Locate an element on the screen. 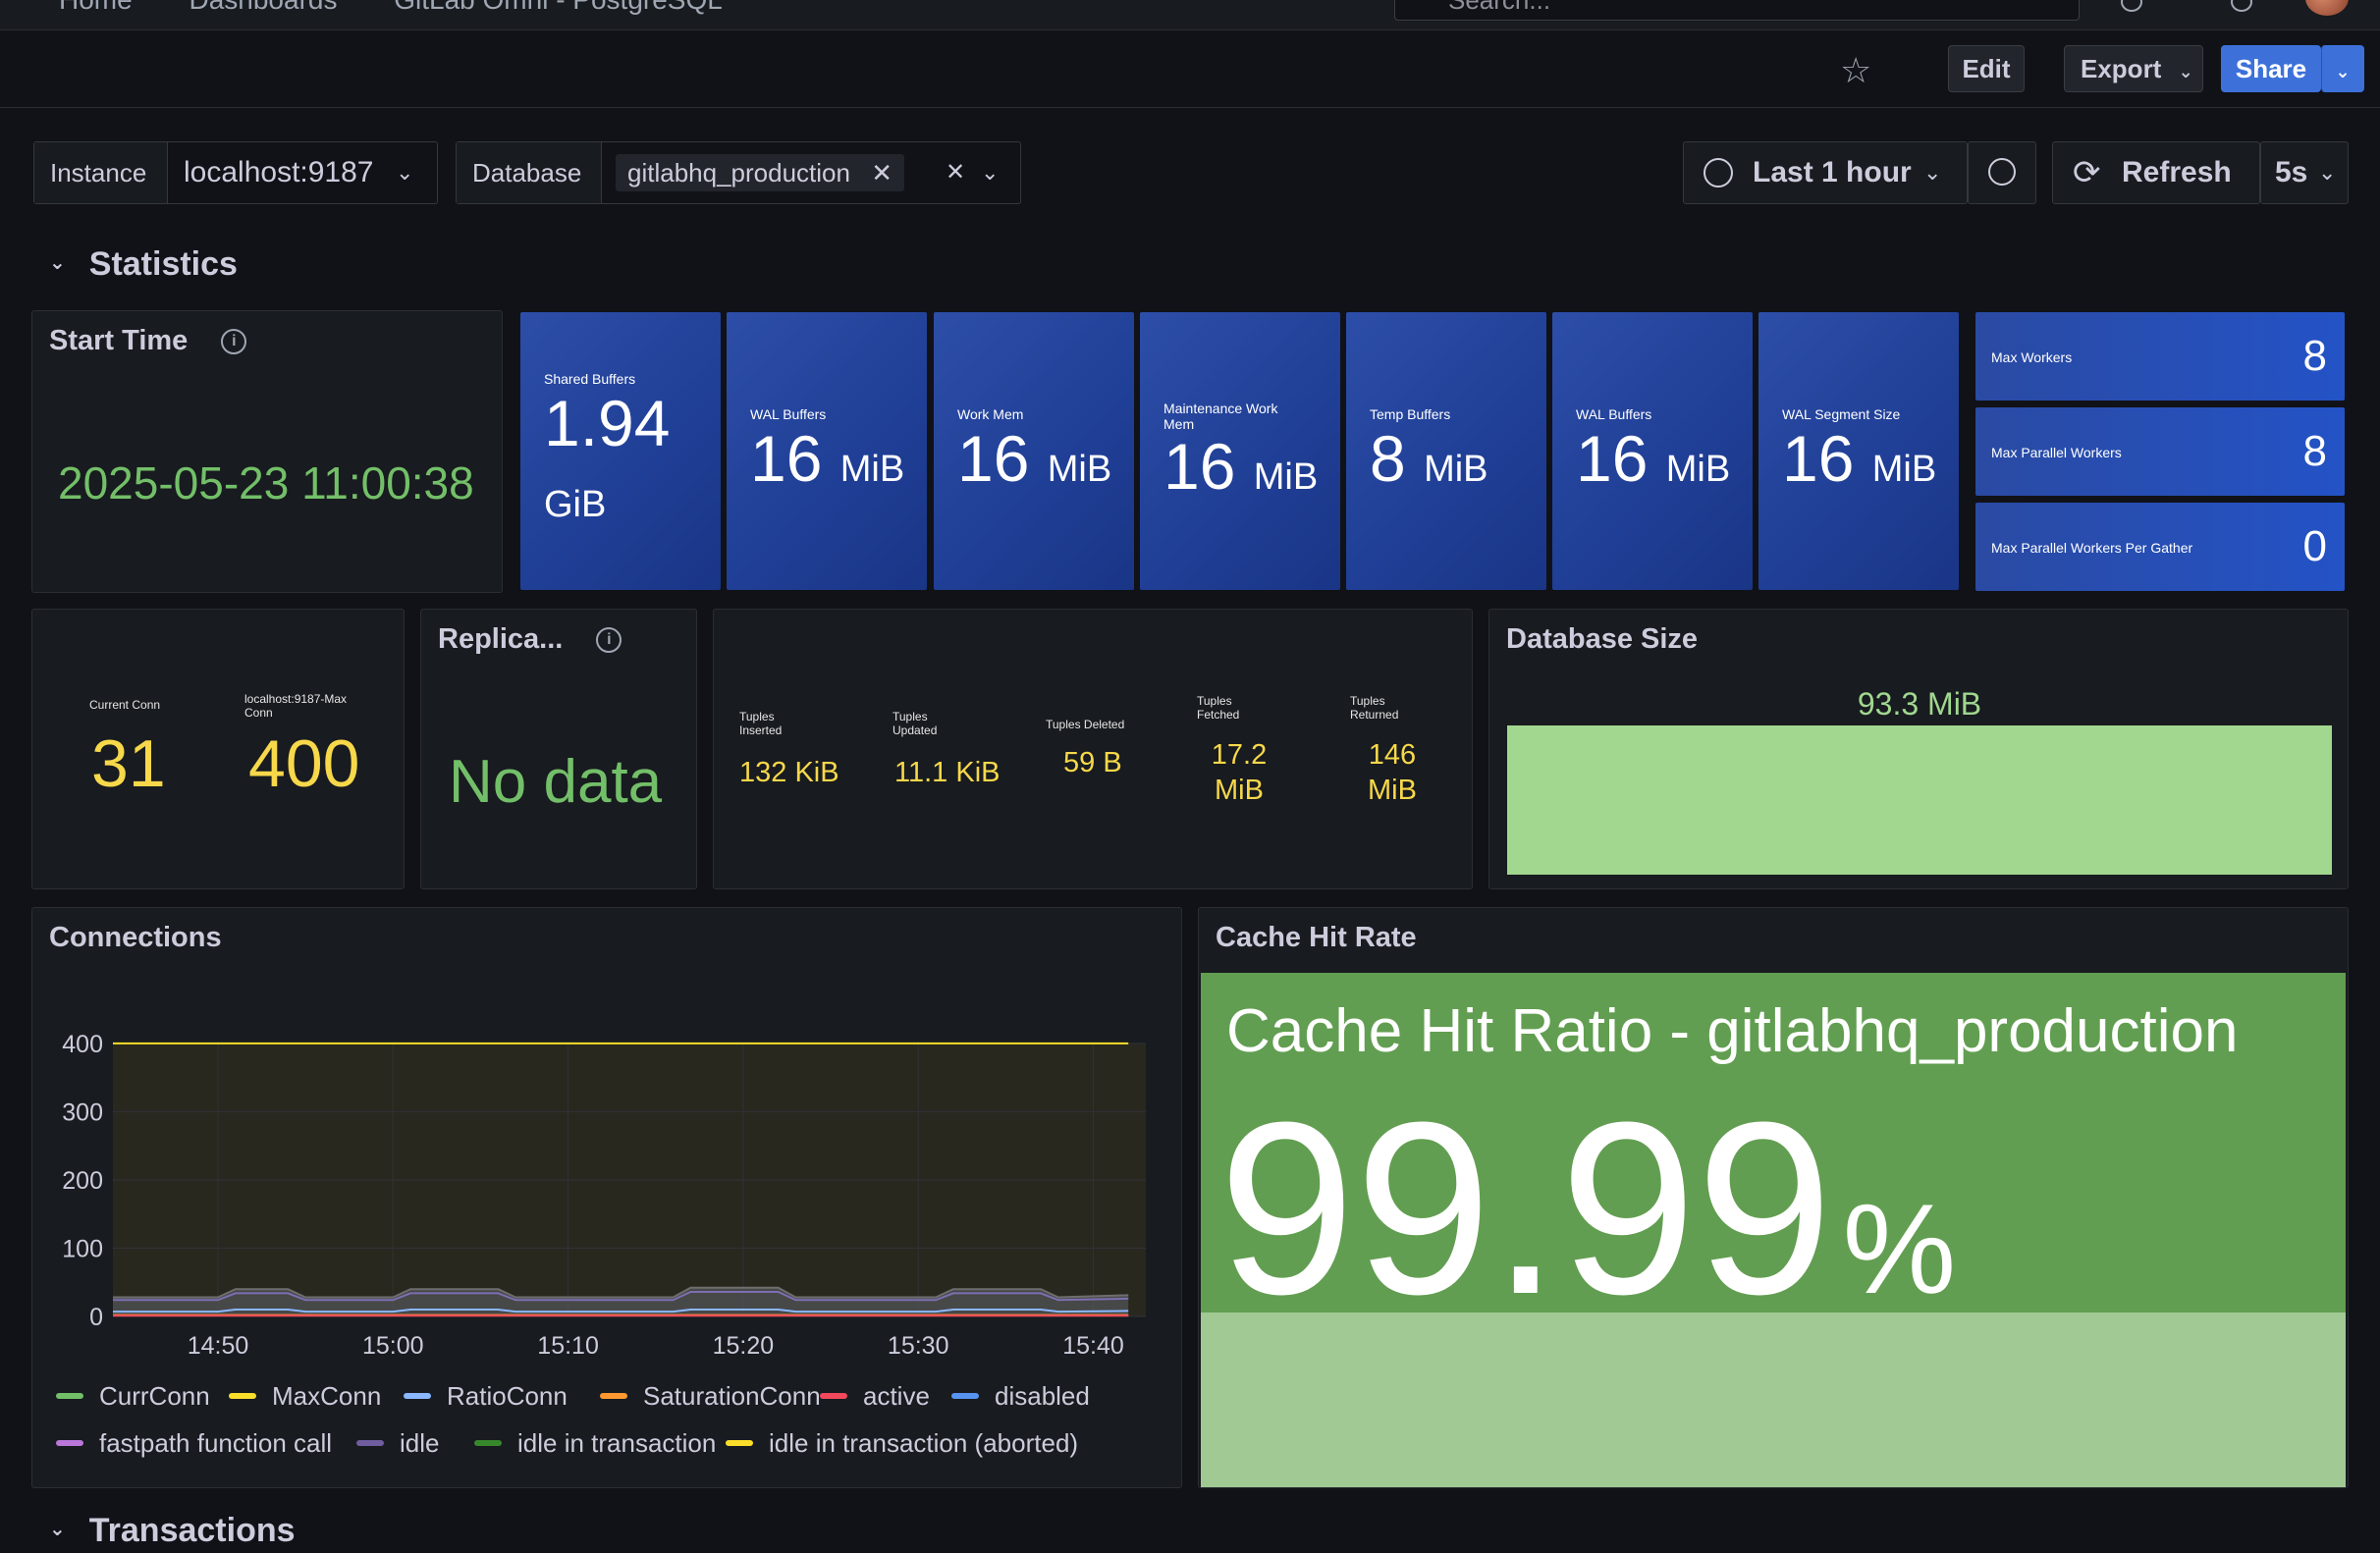 This screenshot has height=1553, width=2380. zoom-out-button is located at coordinates (2002, 173).